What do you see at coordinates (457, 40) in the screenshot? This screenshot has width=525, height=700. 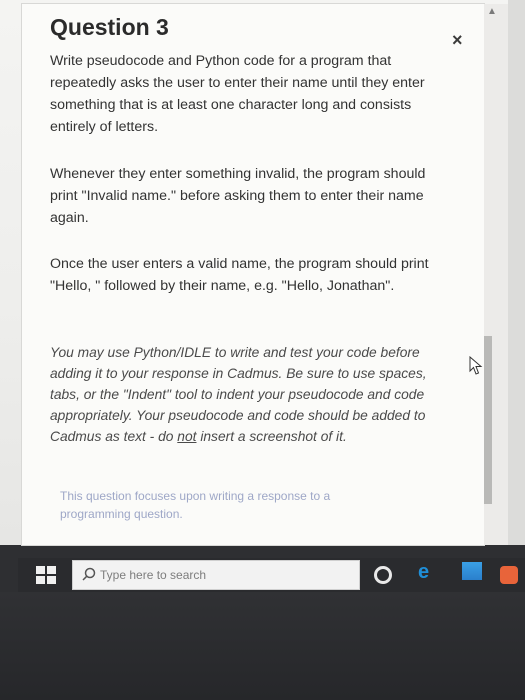 I see `close-icon: ×` at bounding box center [457, 40].